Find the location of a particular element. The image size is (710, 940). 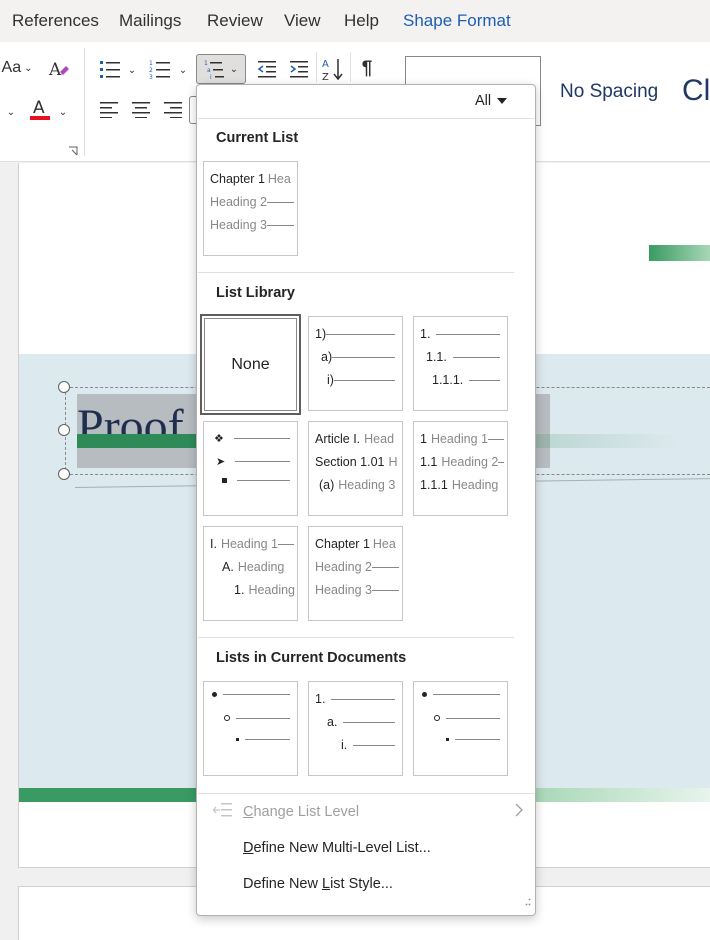

tab-shape-format: Shape Format is located at coordinates (457, 21).